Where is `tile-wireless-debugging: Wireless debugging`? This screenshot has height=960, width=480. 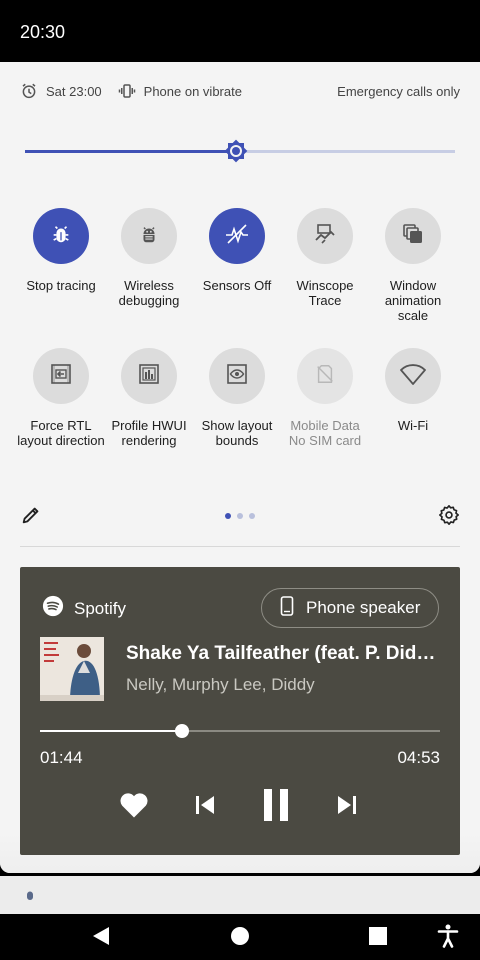 tile-wireless-debugging: Wireless debugging is located at coordinates (149, 258).